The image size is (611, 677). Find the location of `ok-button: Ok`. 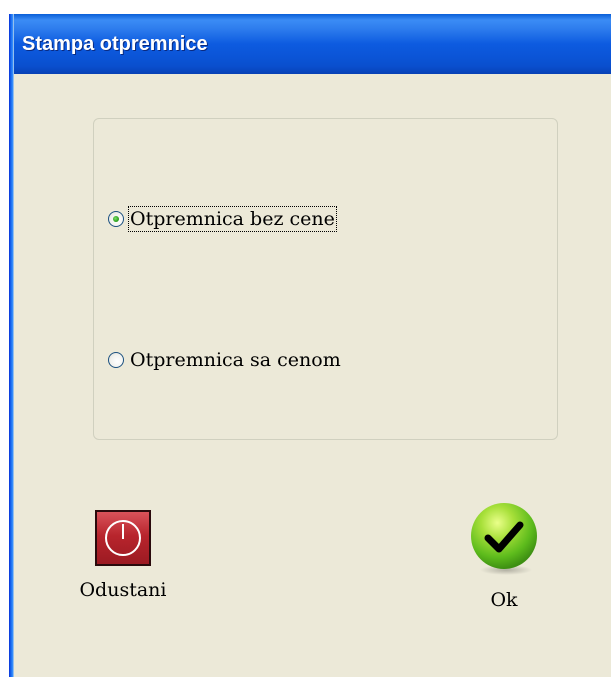

ok-button: Ok is located at coordinates (504, 556).